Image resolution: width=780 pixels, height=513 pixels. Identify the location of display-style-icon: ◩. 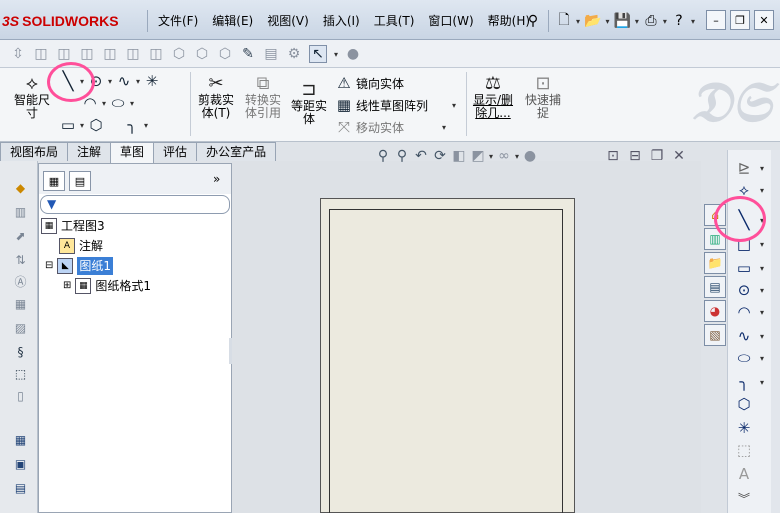
(478, 156).